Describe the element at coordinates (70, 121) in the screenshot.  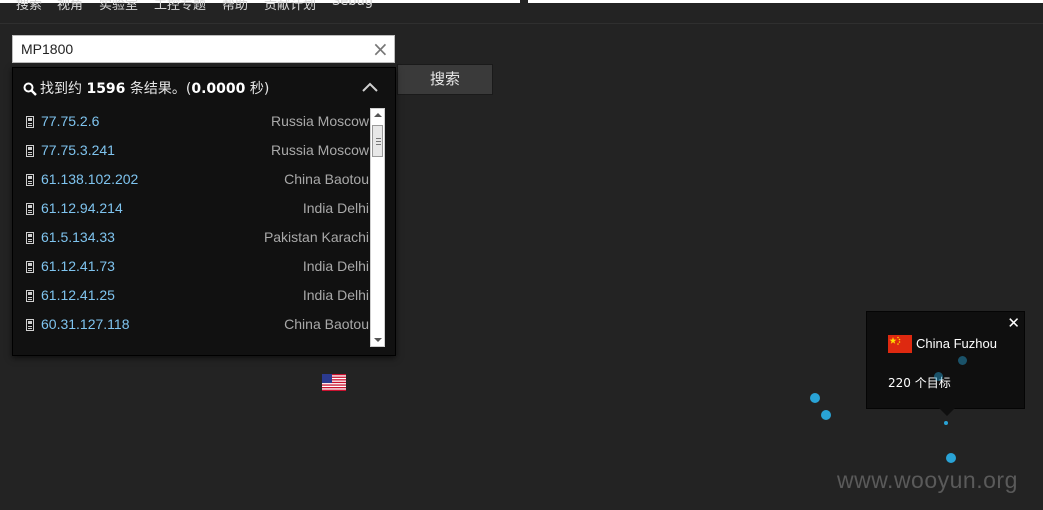
I see `result-ip: 77.75.2.6` at that location.